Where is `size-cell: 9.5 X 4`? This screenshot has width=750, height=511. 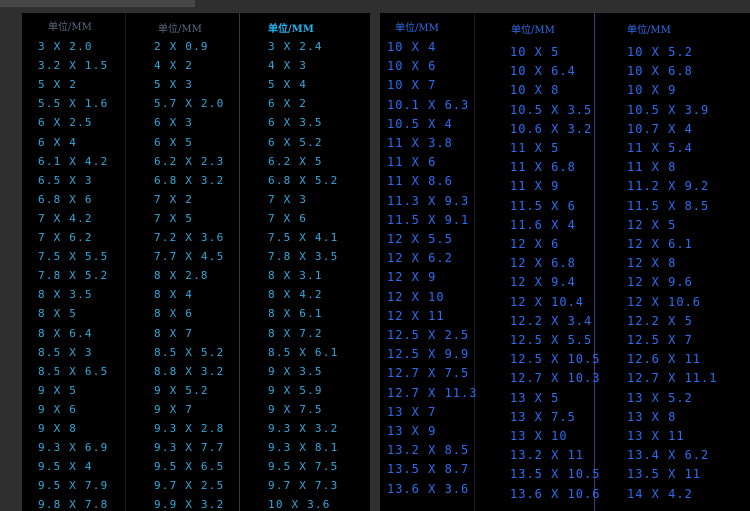
size-cell: 9.5 X 4 is located at coordinates (65, 467).